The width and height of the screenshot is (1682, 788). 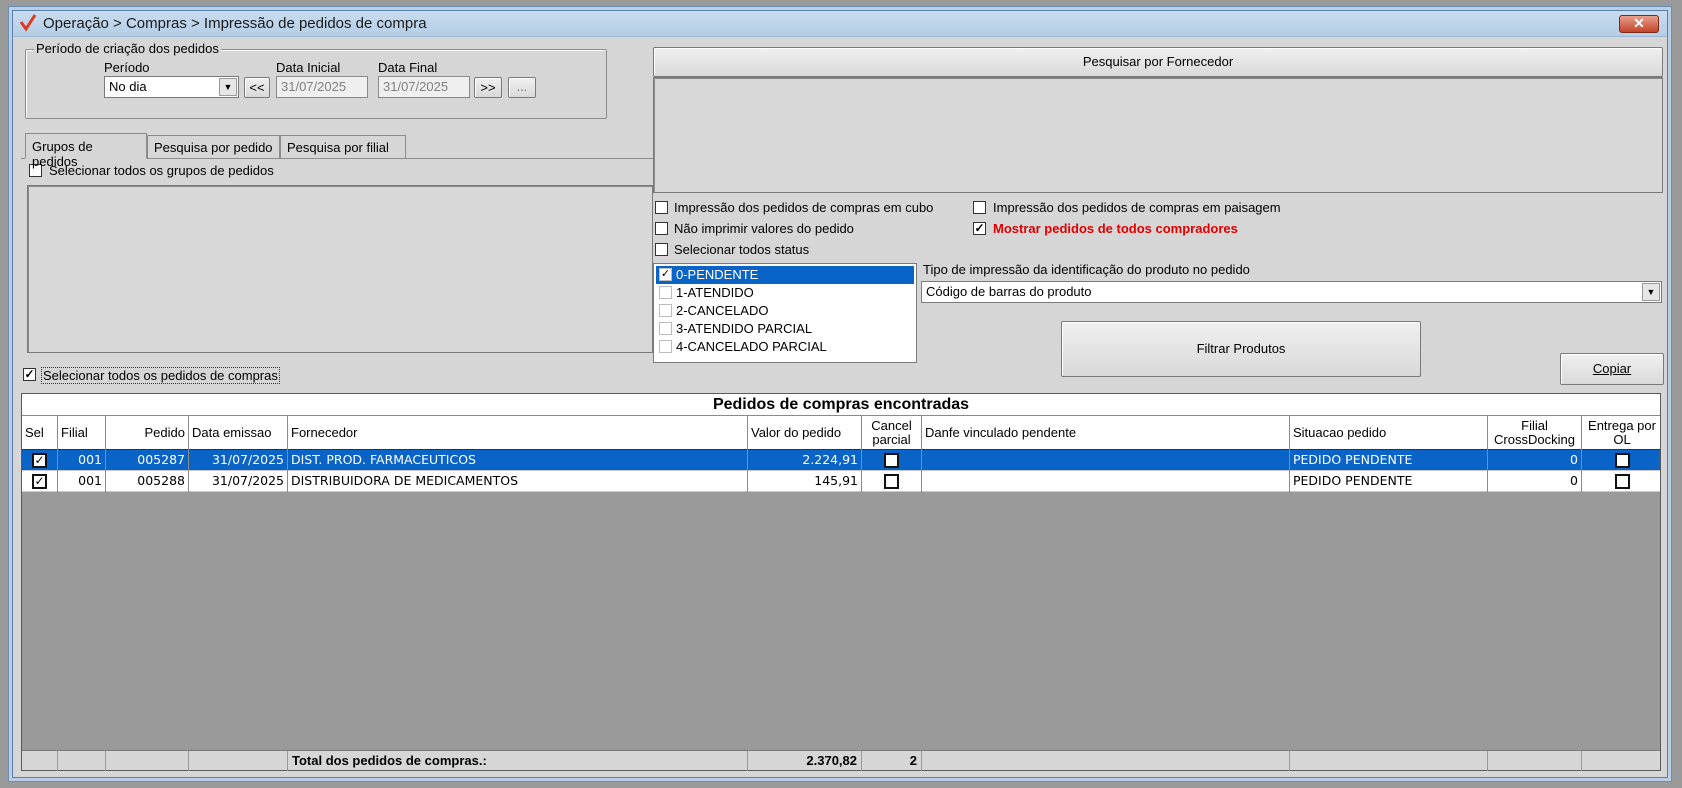 What do you see at coordinates (171, 87) in the screenshot?
I see `periodo-select: No dia ▼` at bounding box center [171, 87].